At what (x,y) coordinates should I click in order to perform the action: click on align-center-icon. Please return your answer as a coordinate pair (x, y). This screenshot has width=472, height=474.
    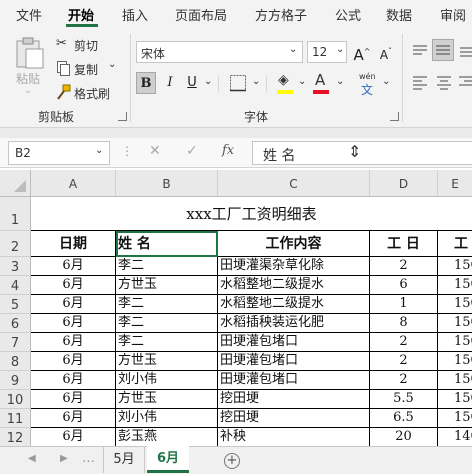
    Looking at the image, I should click on (444, 83).